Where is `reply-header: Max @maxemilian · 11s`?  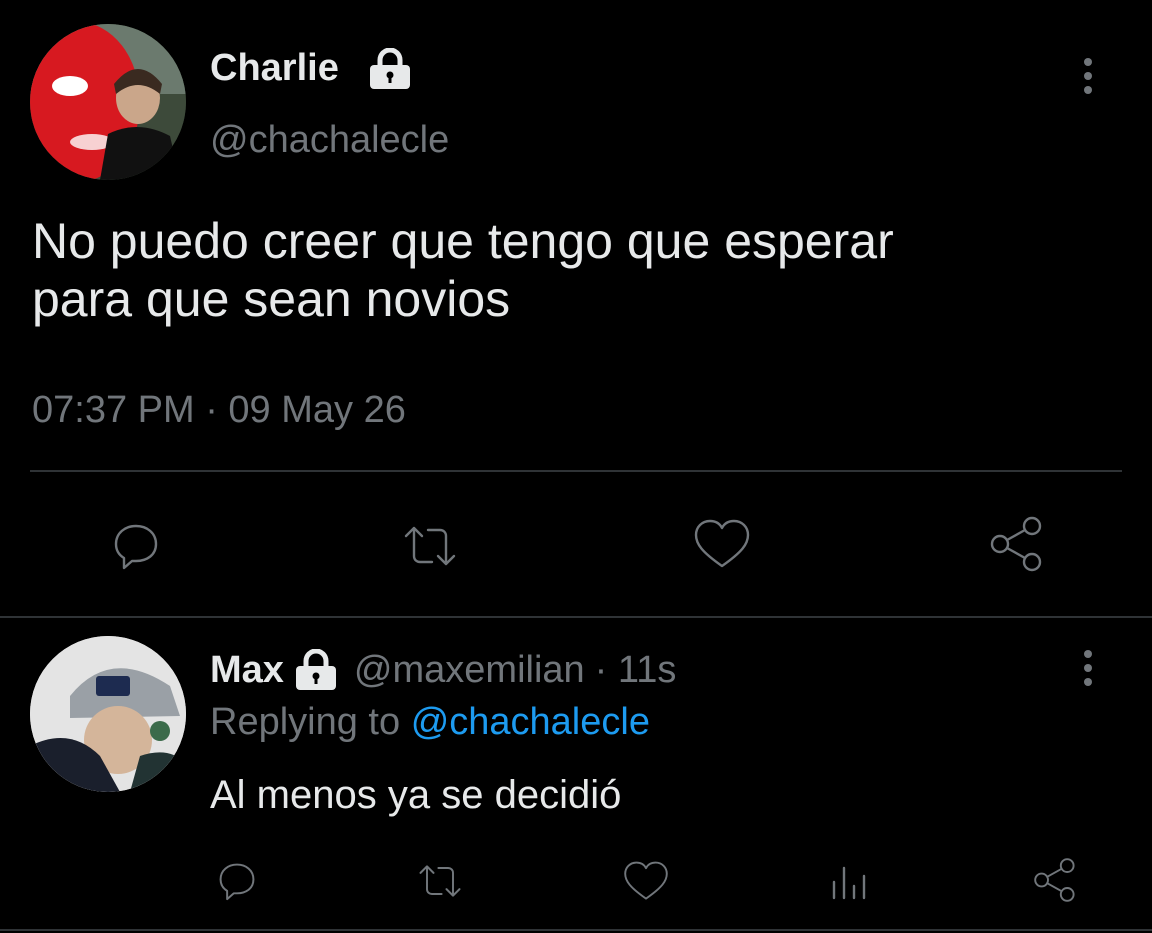 reply-header: Max @maxemilian · 11s is located at coordinates (443, 670).